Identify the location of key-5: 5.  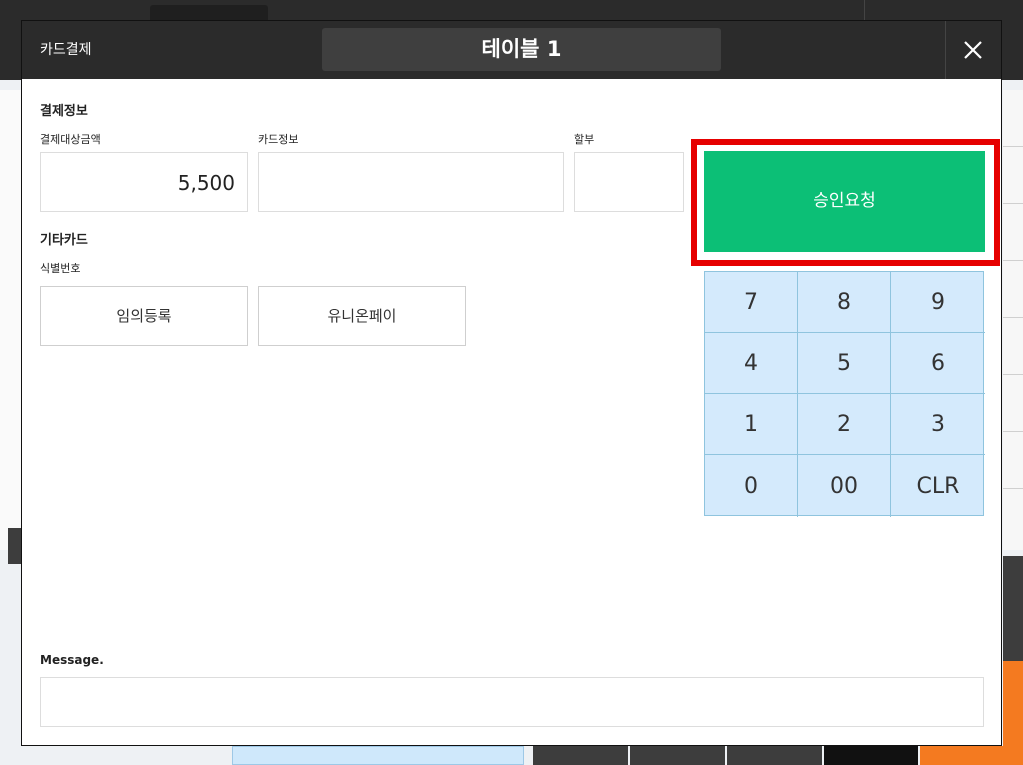
(844, 363).